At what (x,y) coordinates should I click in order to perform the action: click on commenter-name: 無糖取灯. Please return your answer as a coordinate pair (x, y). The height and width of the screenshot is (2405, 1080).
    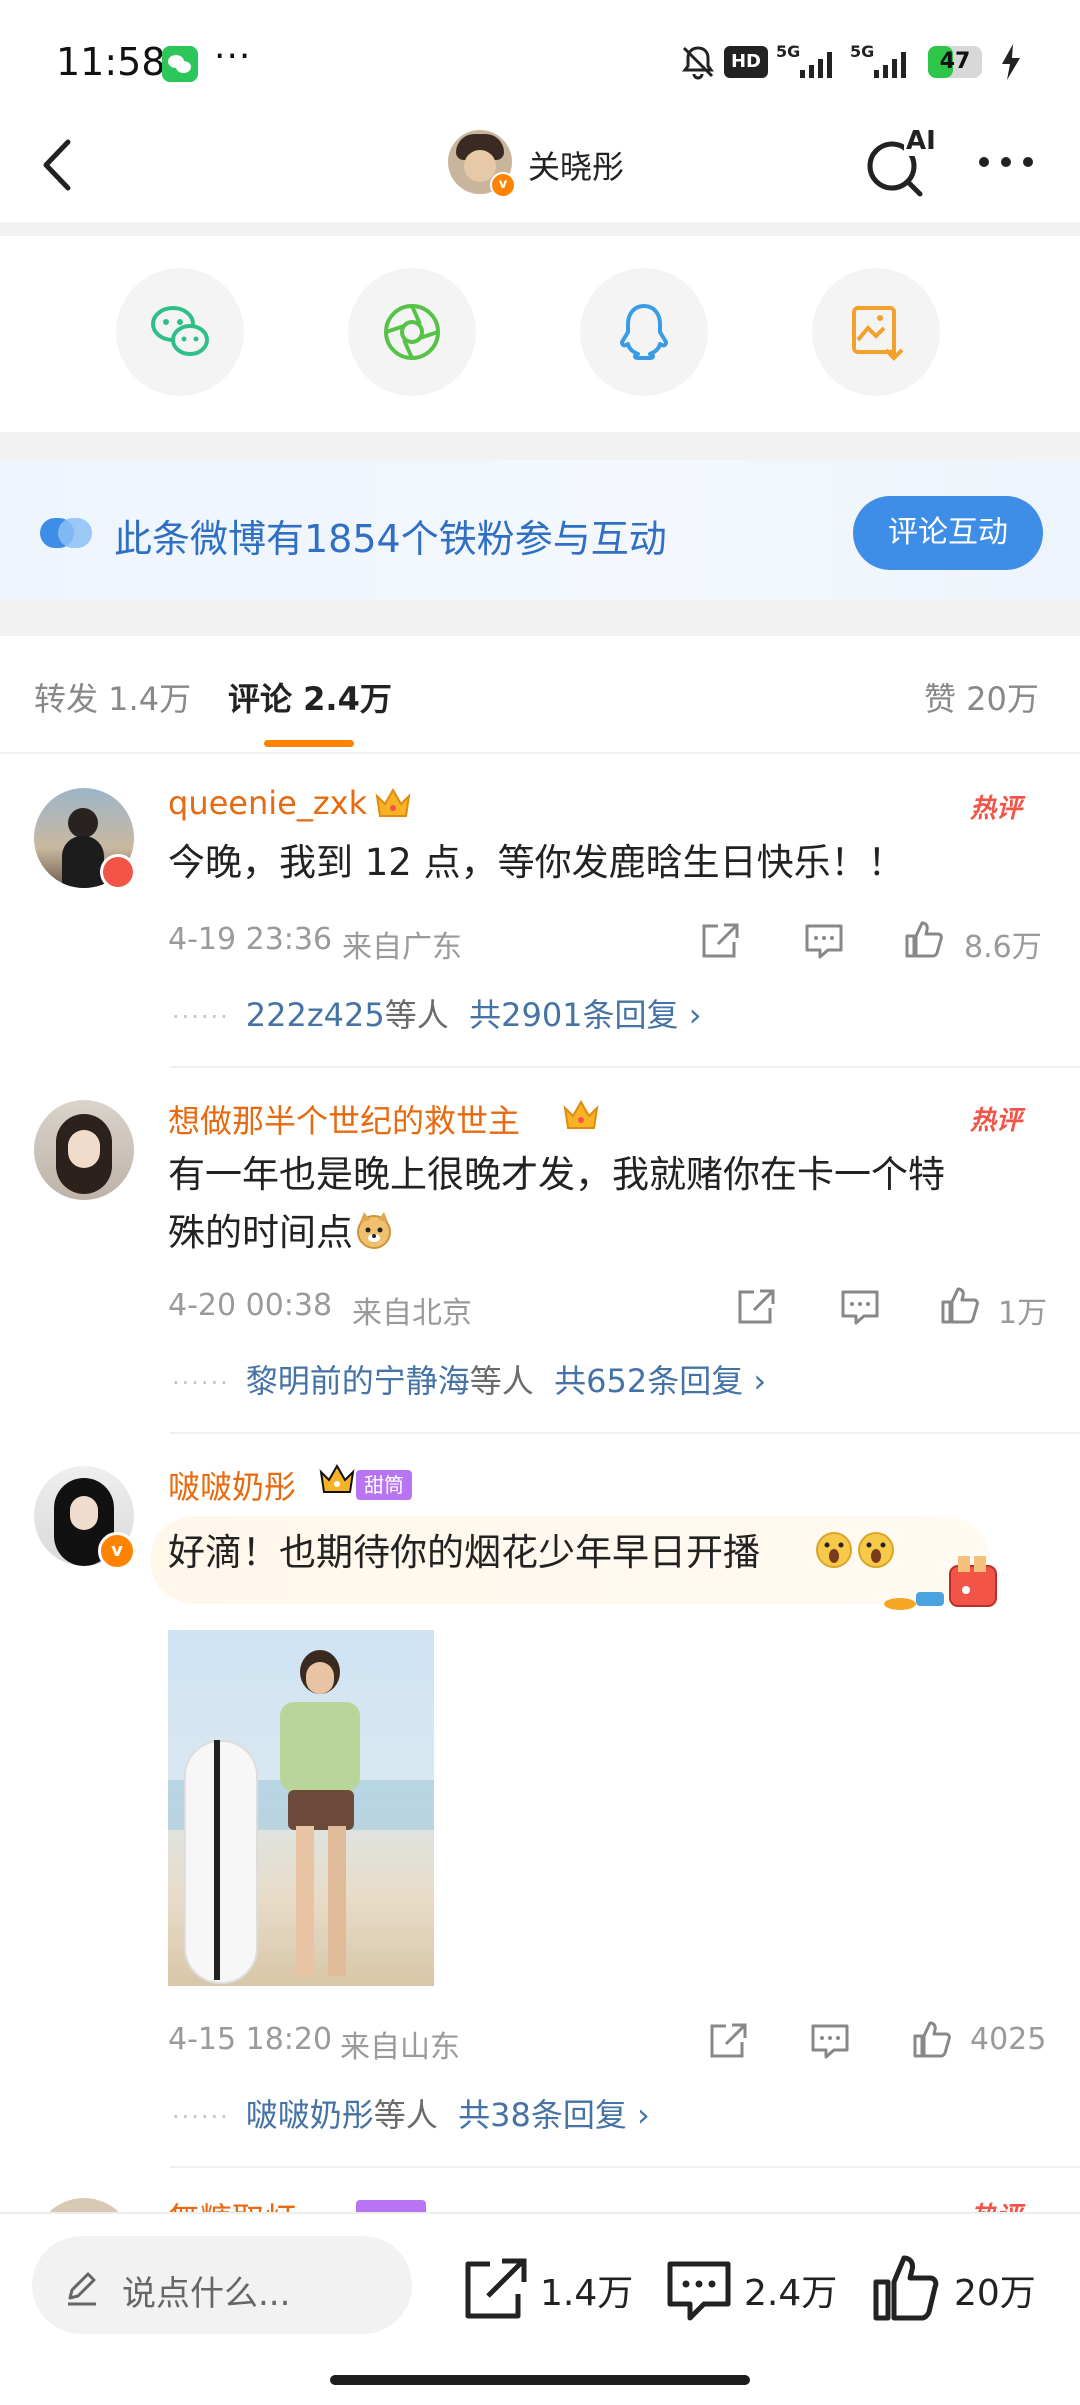
    Looking at the image, I should click on (232, 2203).